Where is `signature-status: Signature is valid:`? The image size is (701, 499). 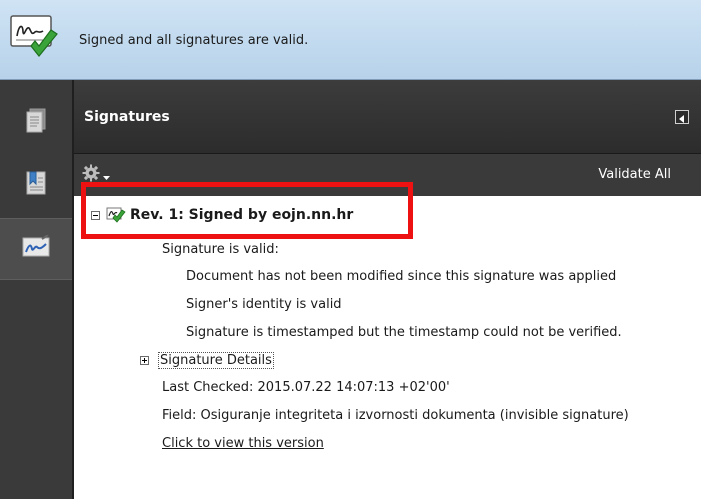 signature-status: Signature is valid: is located at coordinates (220, 249).